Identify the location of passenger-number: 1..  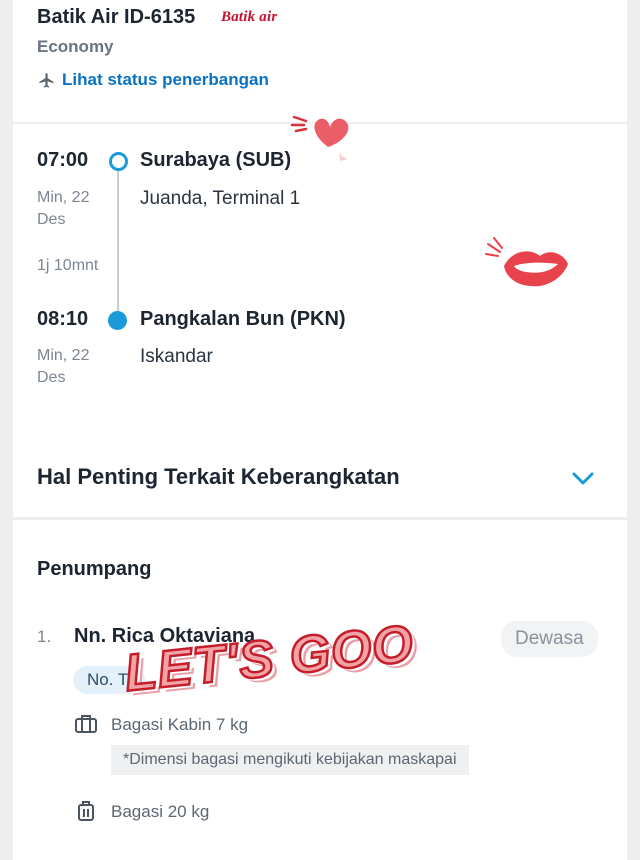
(44, 636).